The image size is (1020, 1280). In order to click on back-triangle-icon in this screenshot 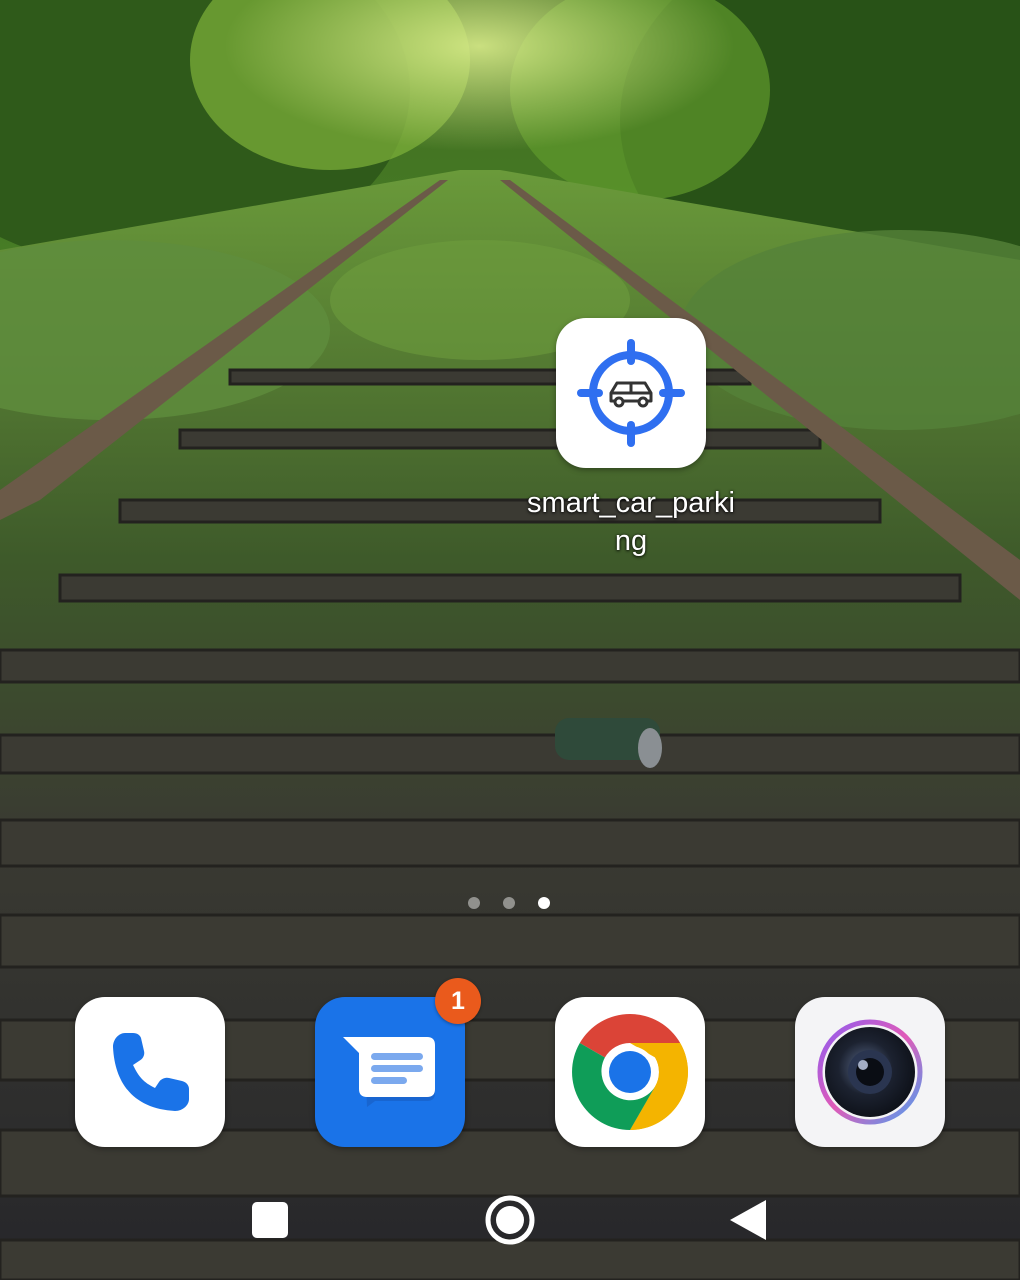, I will do `click(748, 1220)`.